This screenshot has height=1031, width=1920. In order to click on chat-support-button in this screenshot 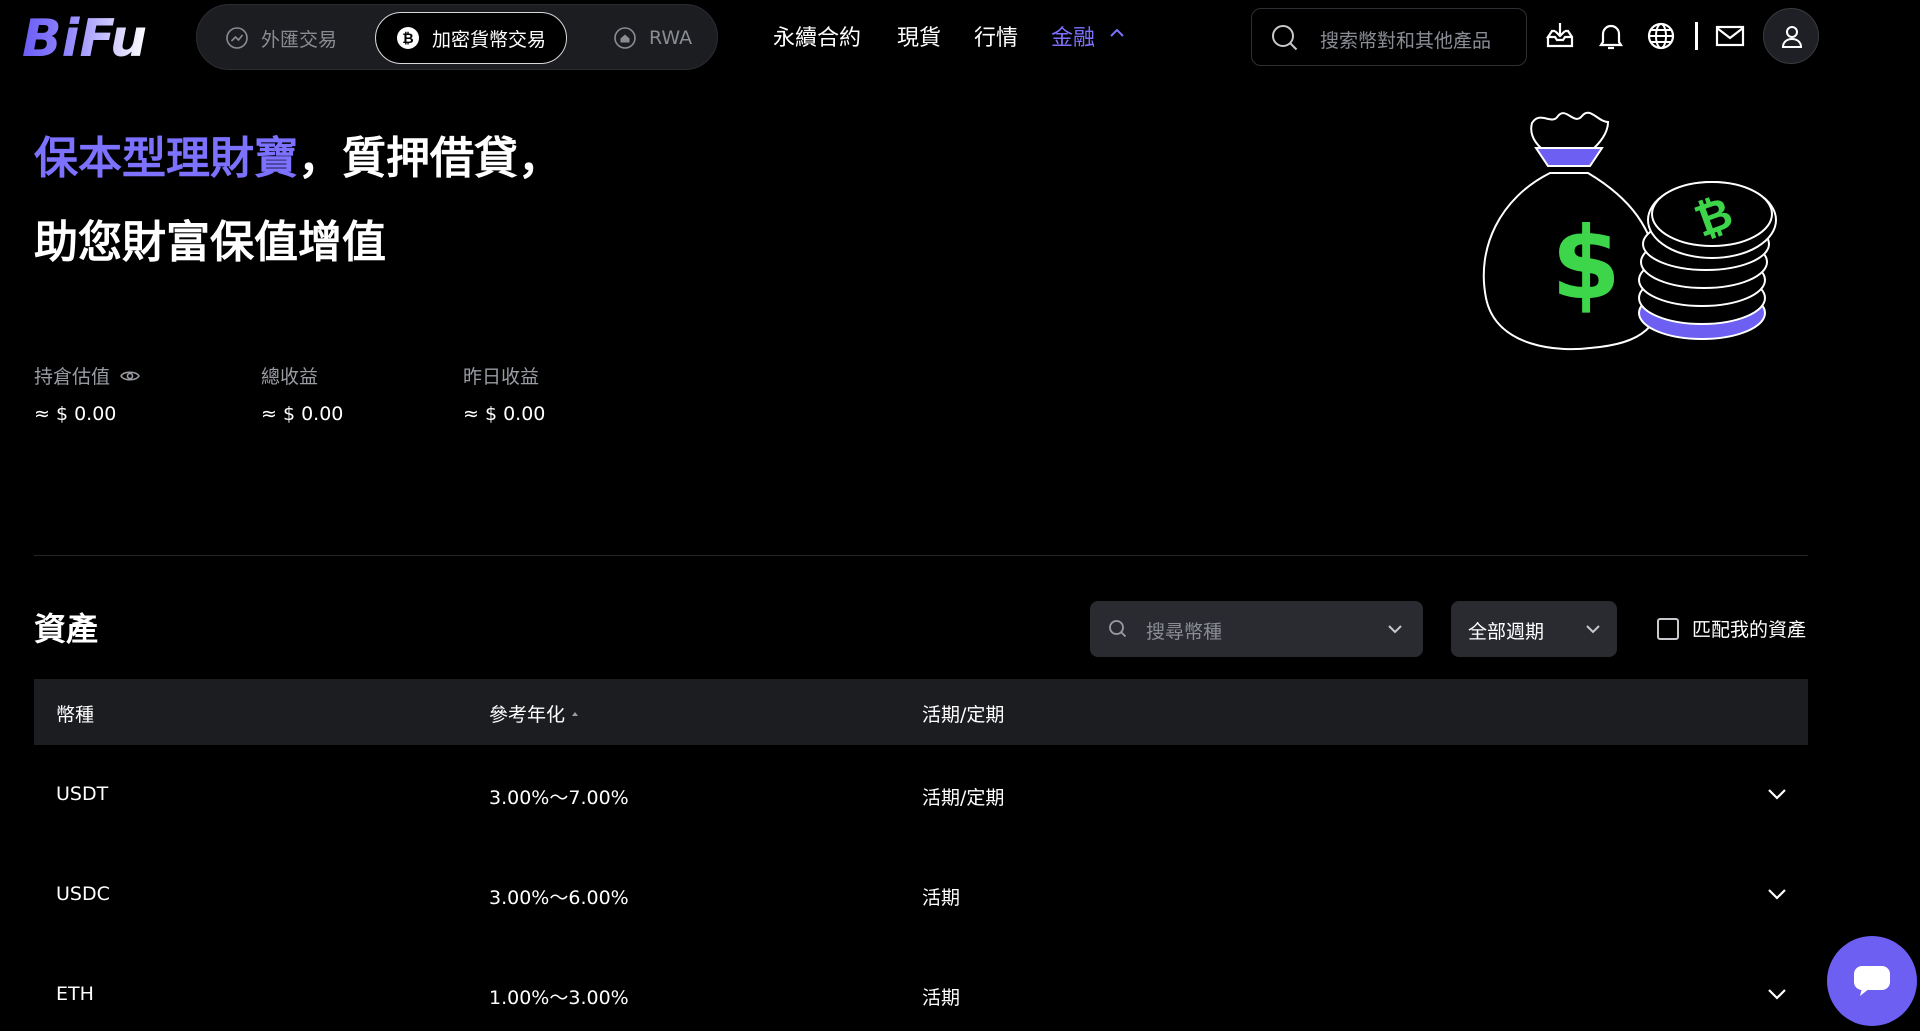, I will do `click(1872, 981)`.